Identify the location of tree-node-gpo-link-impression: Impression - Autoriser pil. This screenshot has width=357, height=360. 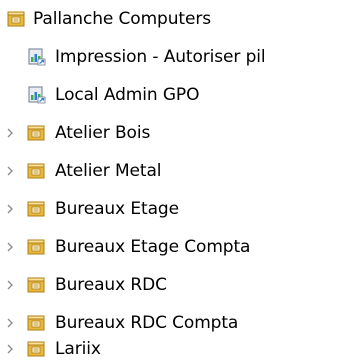
(178, 57).